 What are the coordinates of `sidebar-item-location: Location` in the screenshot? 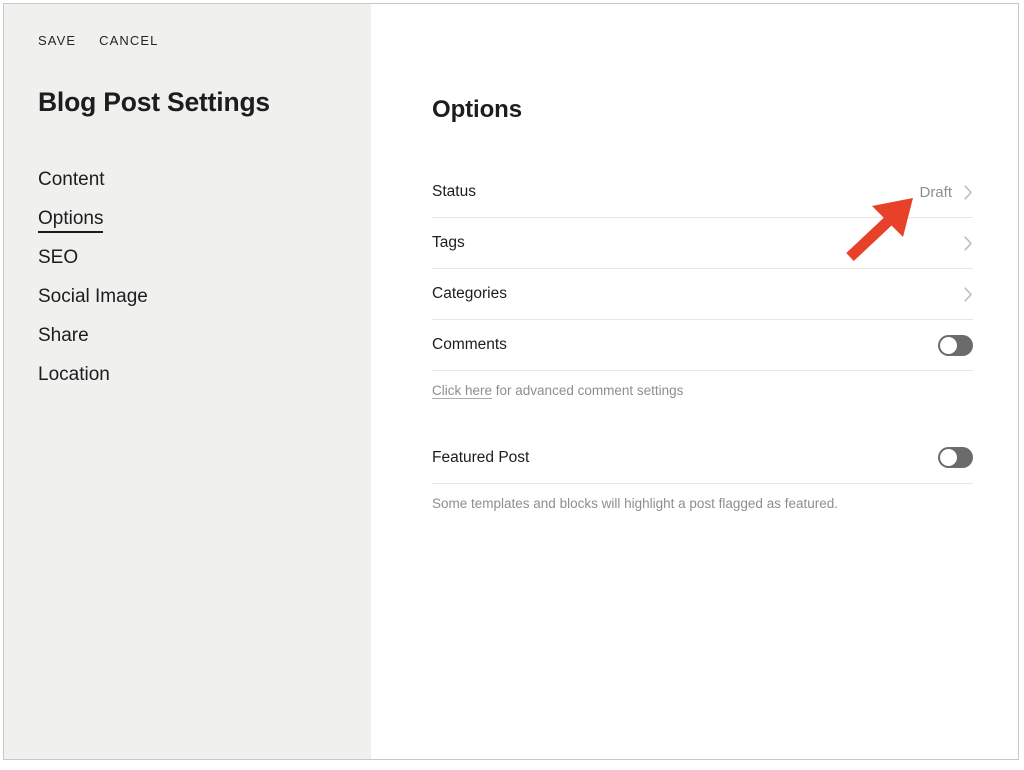 It's located at (74, 374).